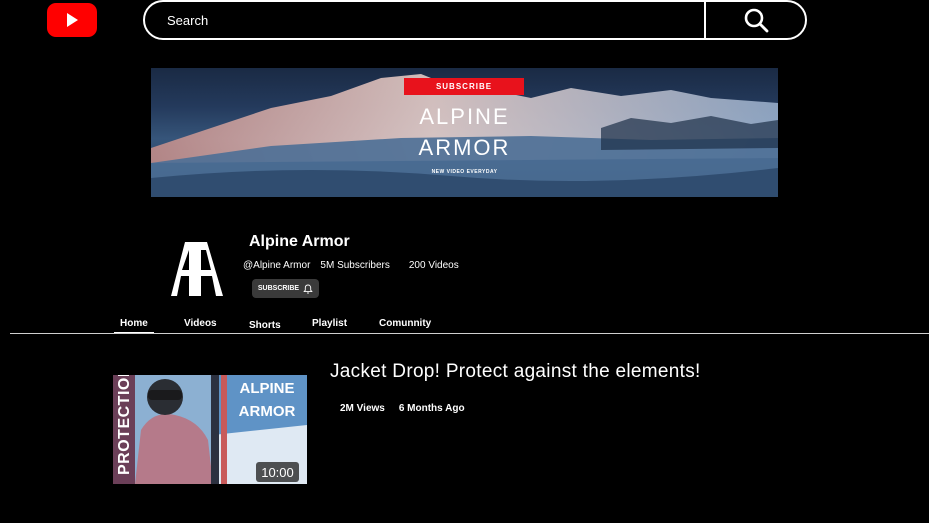  Describe the element at coordinates (464, 172) in the screenshot. I see `banner-tagline: NEW VIDEO EVERYDAY` at that location.